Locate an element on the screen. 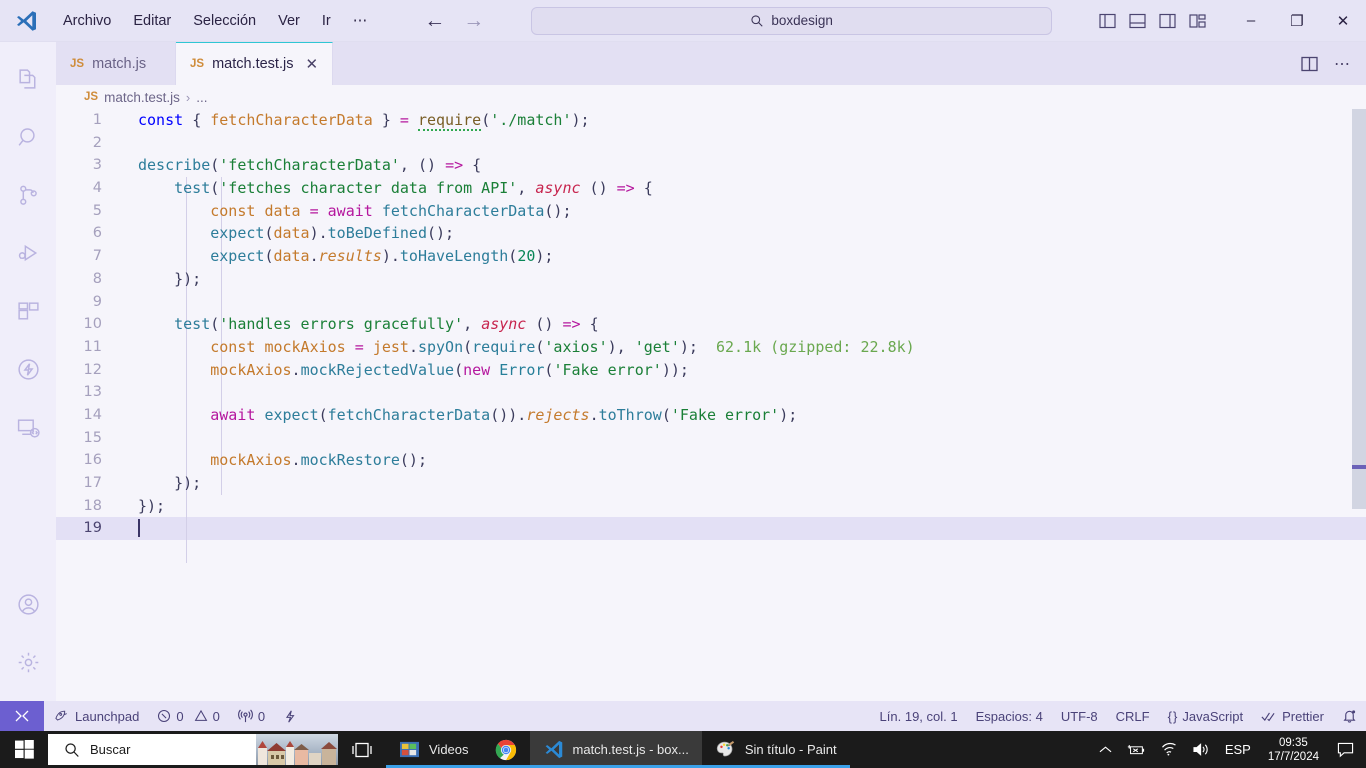  notification-icon is located at coordinates (1347, 750).